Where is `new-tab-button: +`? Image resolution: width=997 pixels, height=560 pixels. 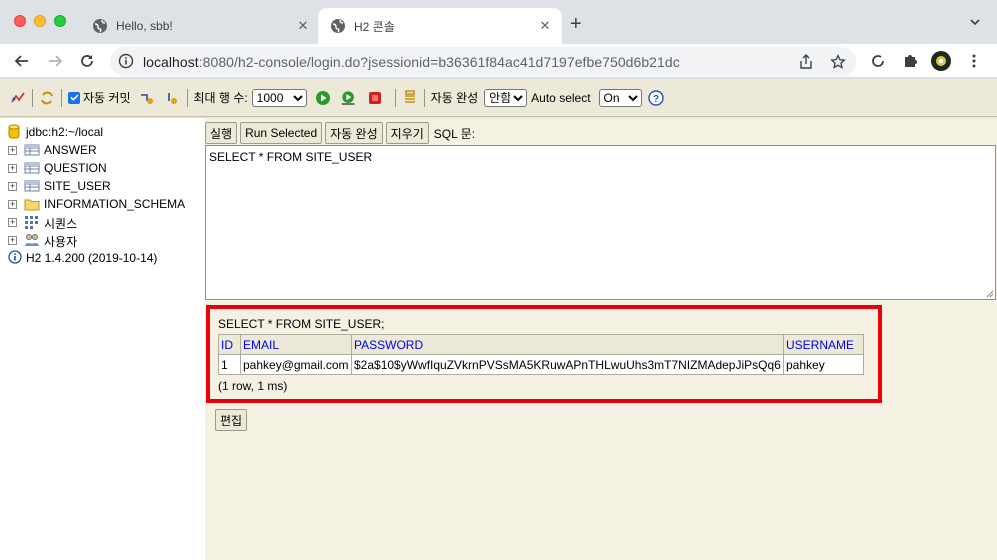
new-tab-button: + is located at coordinates (576, 24).